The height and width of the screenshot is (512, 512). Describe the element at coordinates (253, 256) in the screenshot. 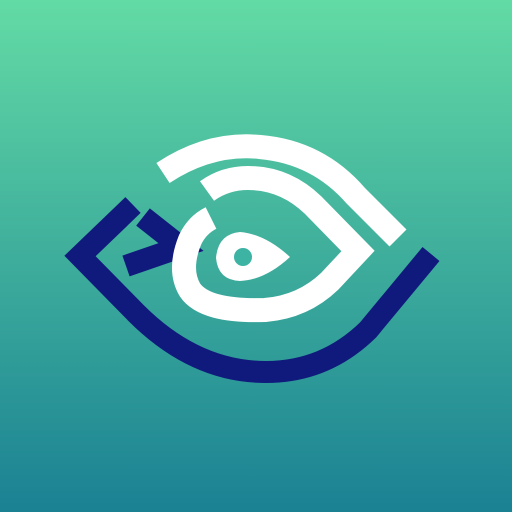

I see `iris-white-shape` at that location.